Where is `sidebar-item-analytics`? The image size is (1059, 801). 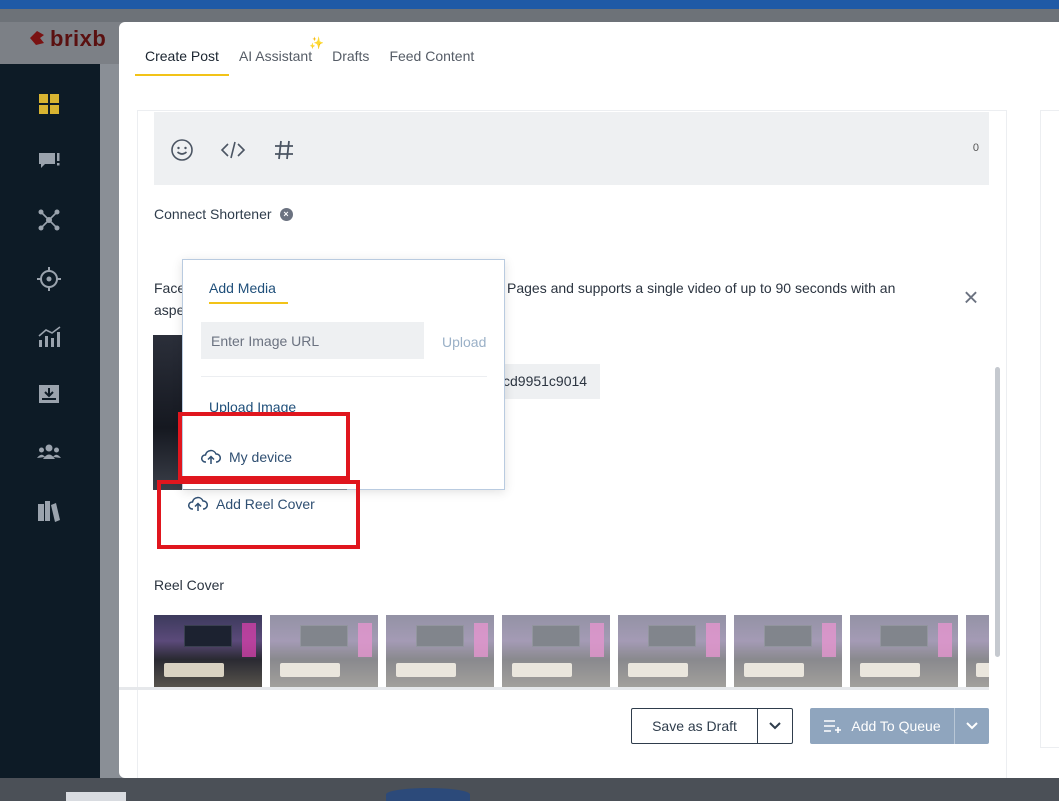 sidebar-item-analytics is located at coordinates (49, 337).